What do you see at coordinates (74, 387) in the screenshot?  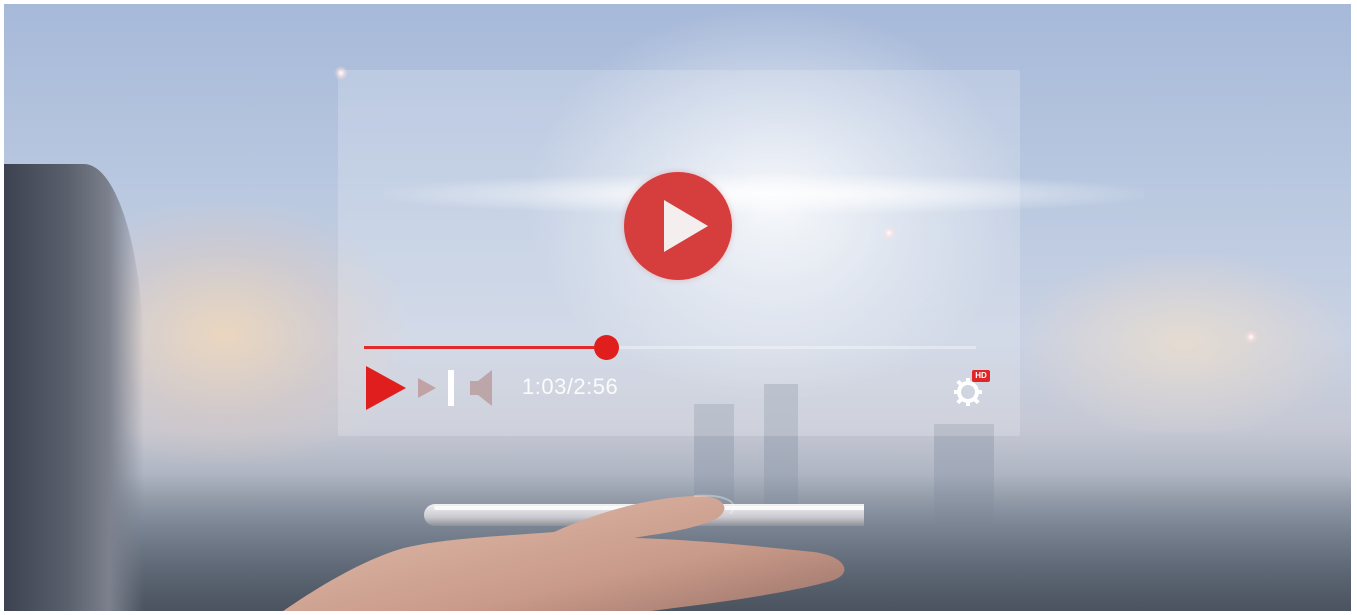 I see `person-silhouette` at bounding box center [74, 387].